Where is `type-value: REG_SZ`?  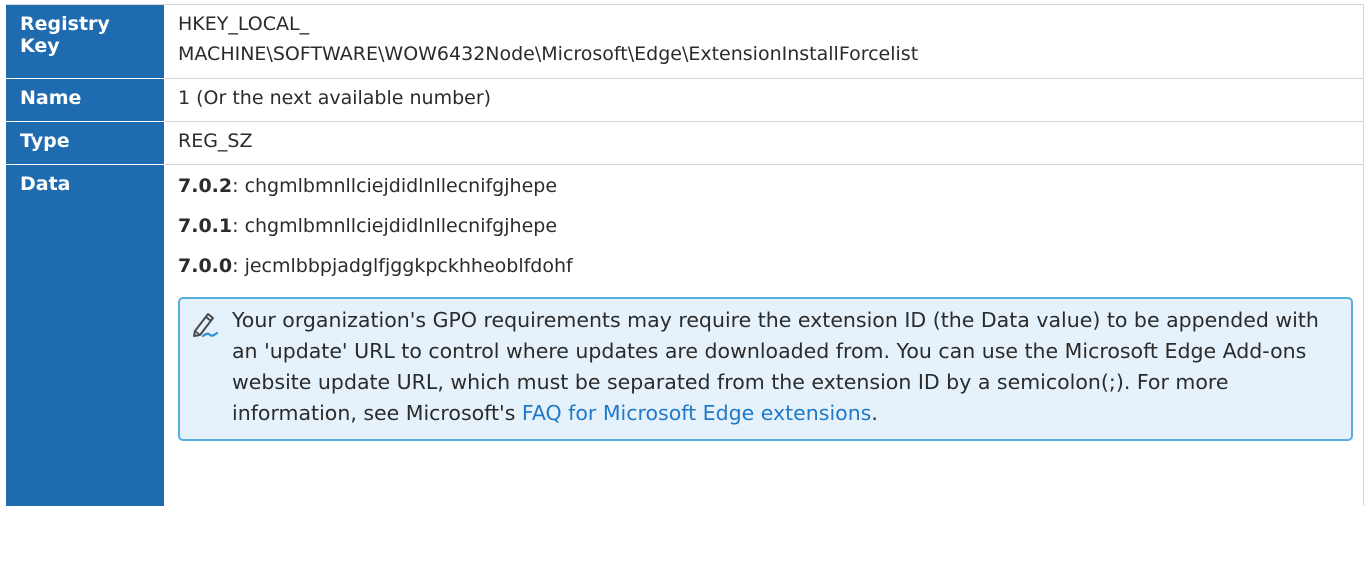
type-value: REG_SZ is located at coordinates (764, 143).